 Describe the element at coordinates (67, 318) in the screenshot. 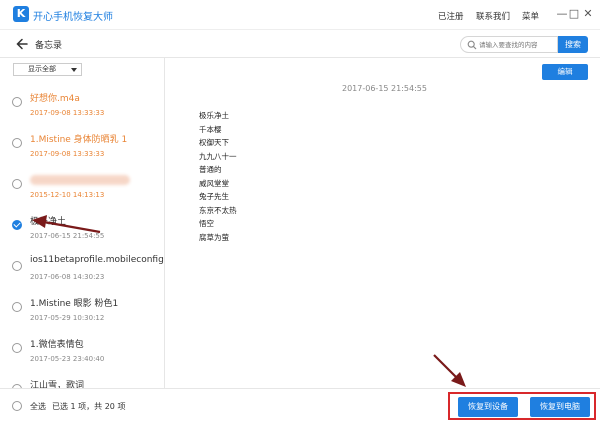

I see `item-date: 2017-05-29 10:30:12` at that location.